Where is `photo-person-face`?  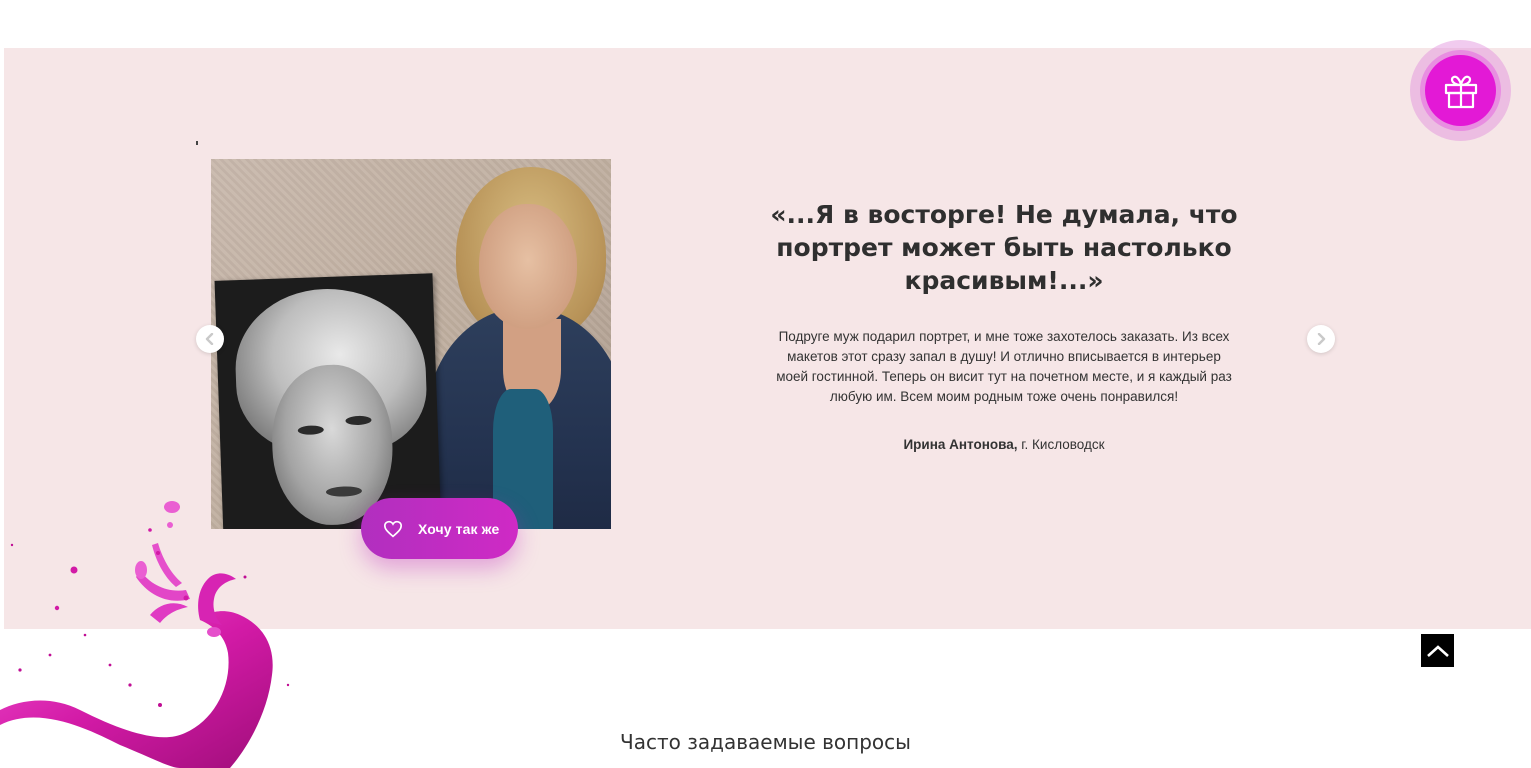 photo-person-face is located at coordinates (528, 266).